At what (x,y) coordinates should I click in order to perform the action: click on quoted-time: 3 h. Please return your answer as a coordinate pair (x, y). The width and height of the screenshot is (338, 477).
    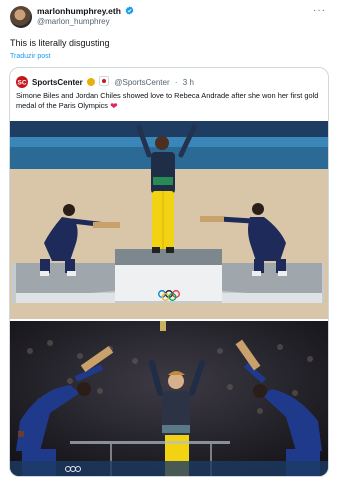
    Looking at the image, I should click on (188, 82).